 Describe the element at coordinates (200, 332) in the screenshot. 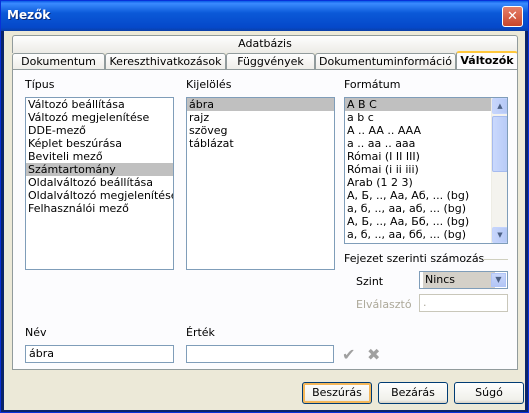

I see `ertek-label: Érték` at that location.